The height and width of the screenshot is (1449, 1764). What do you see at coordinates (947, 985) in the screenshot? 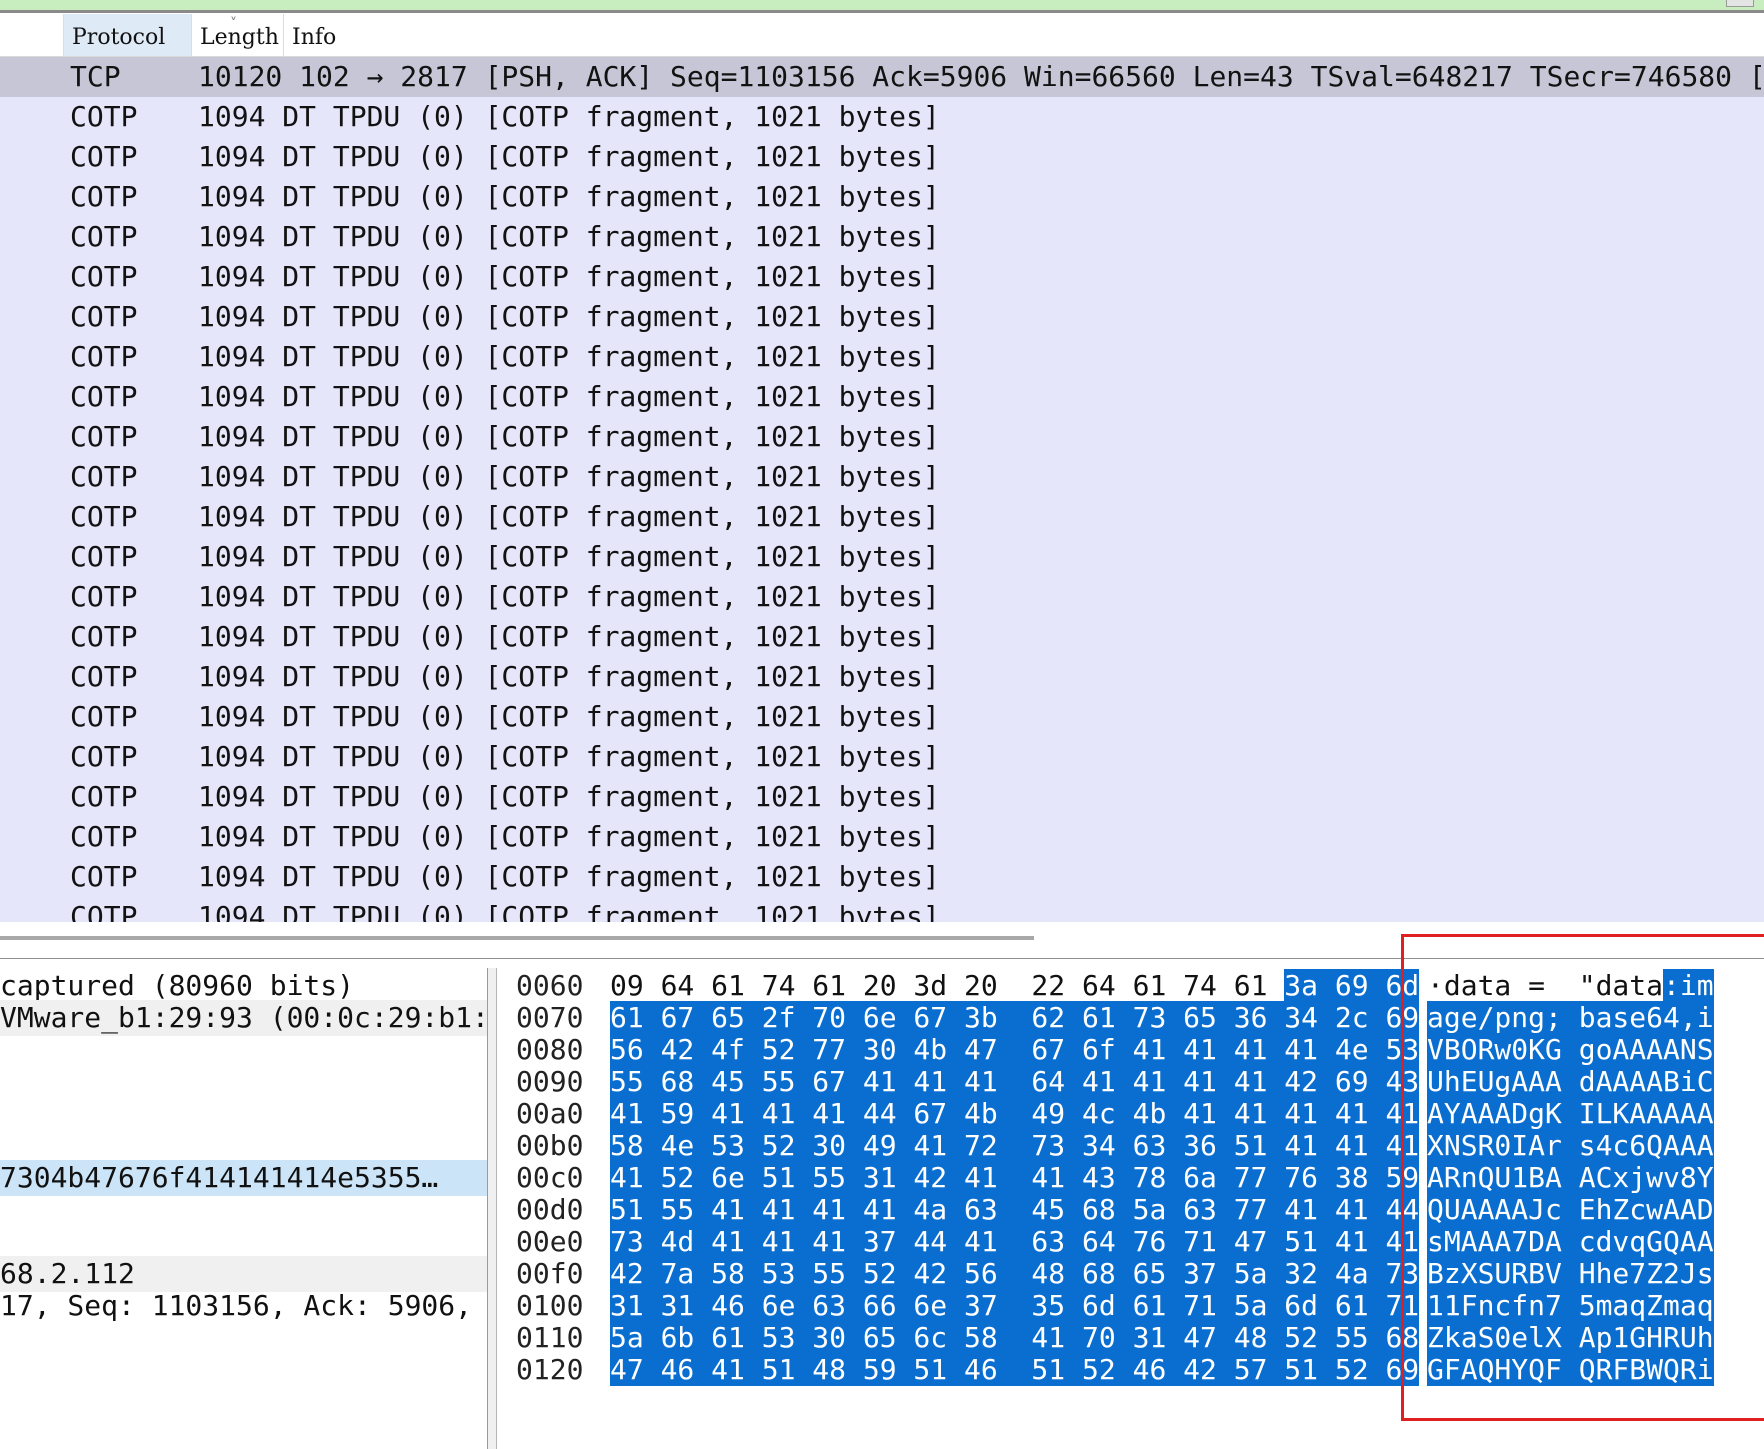
I see `hex-bytes-plain: 09 64 61 74 61 20 3d 20 22 64 61 74 61` at bounding box center [947, 985].